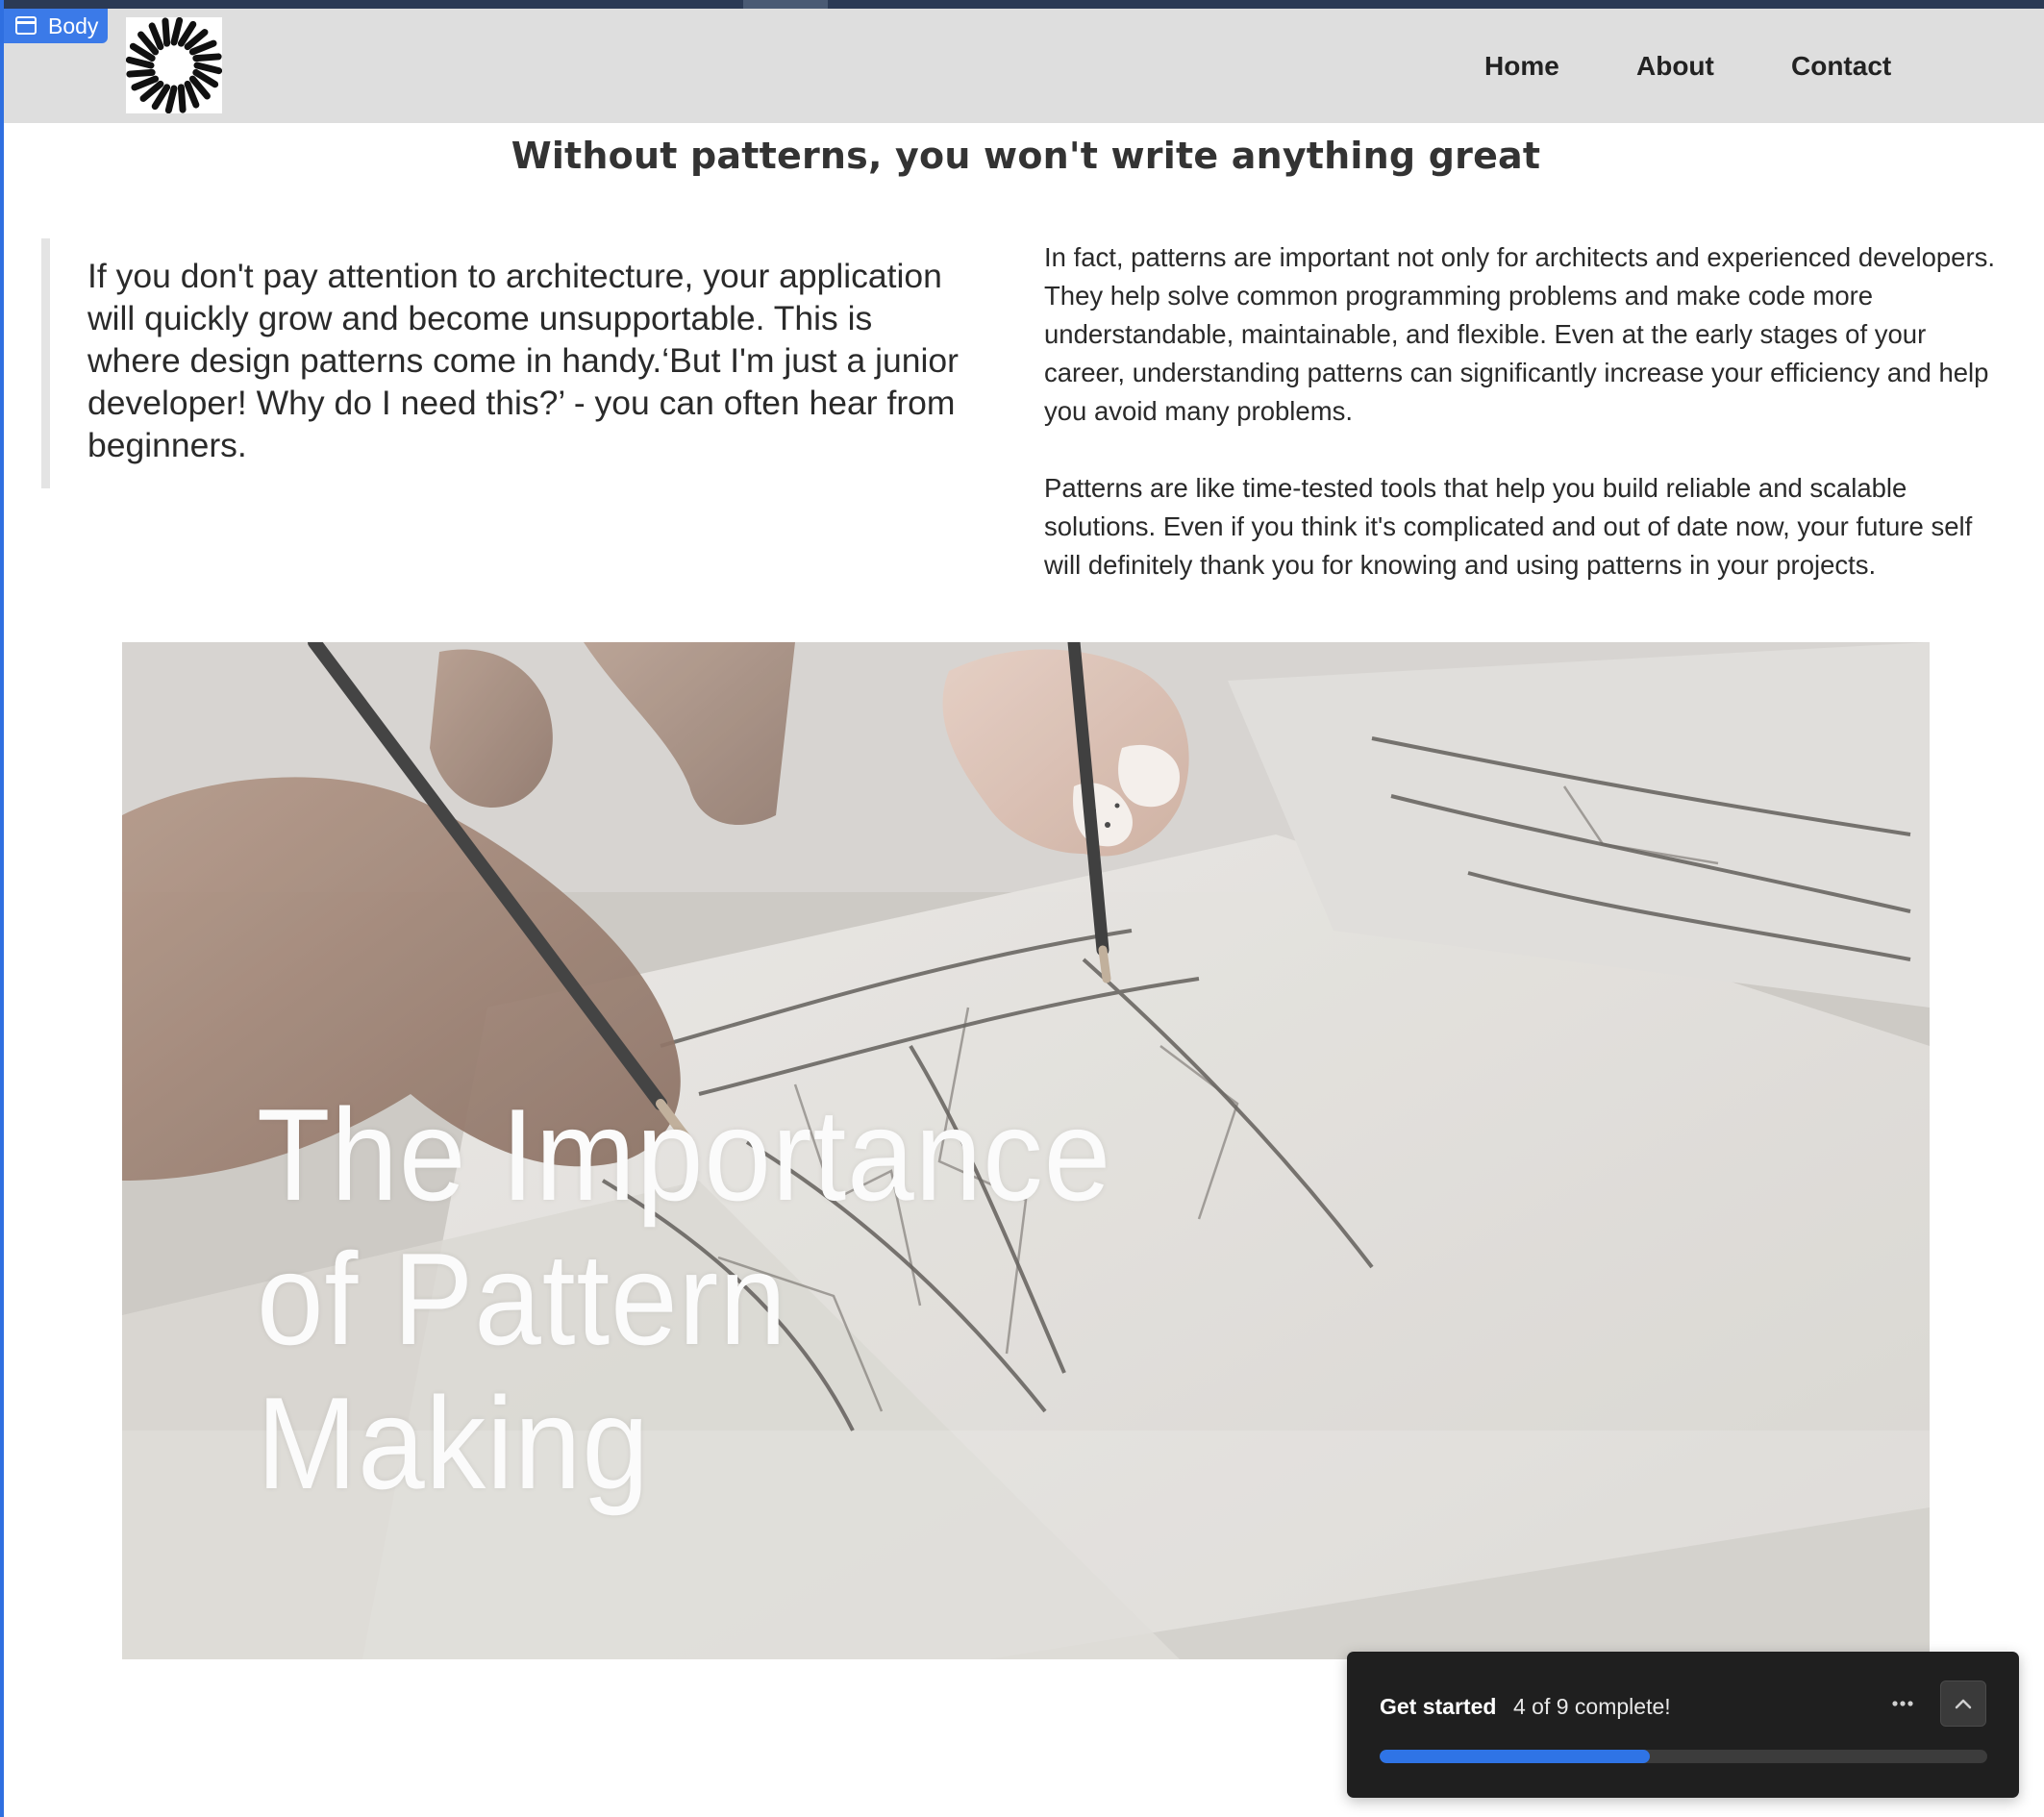  I want to click on nav-home: Home, so click(1521, 66).